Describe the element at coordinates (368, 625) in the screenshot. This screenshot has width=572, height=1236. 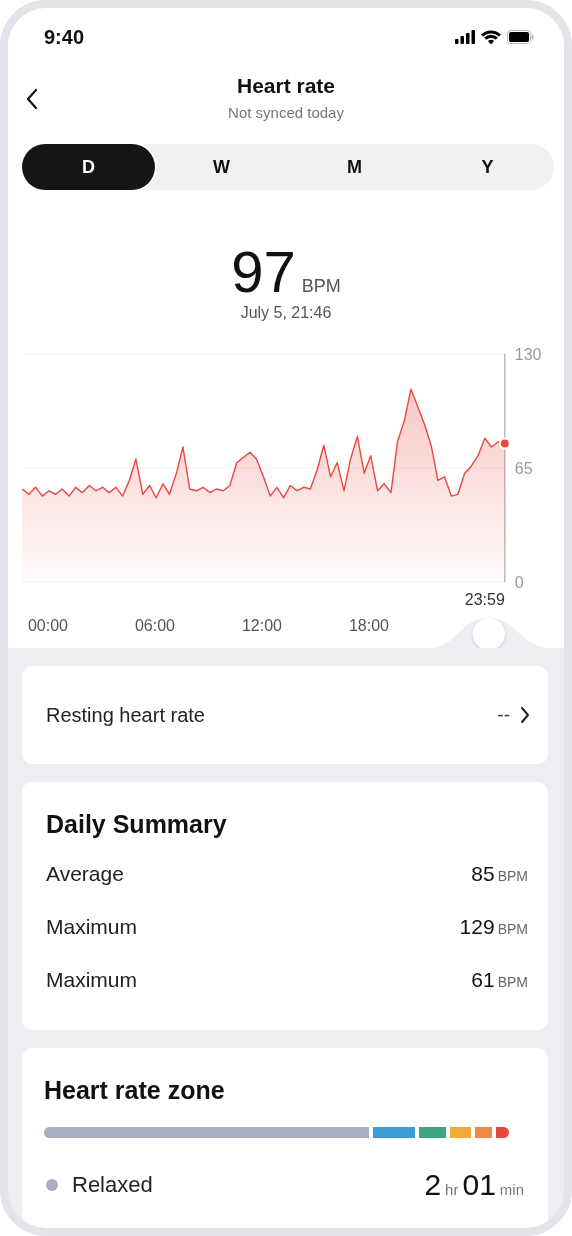
I see `x-tick-label: 18:00` at that location.